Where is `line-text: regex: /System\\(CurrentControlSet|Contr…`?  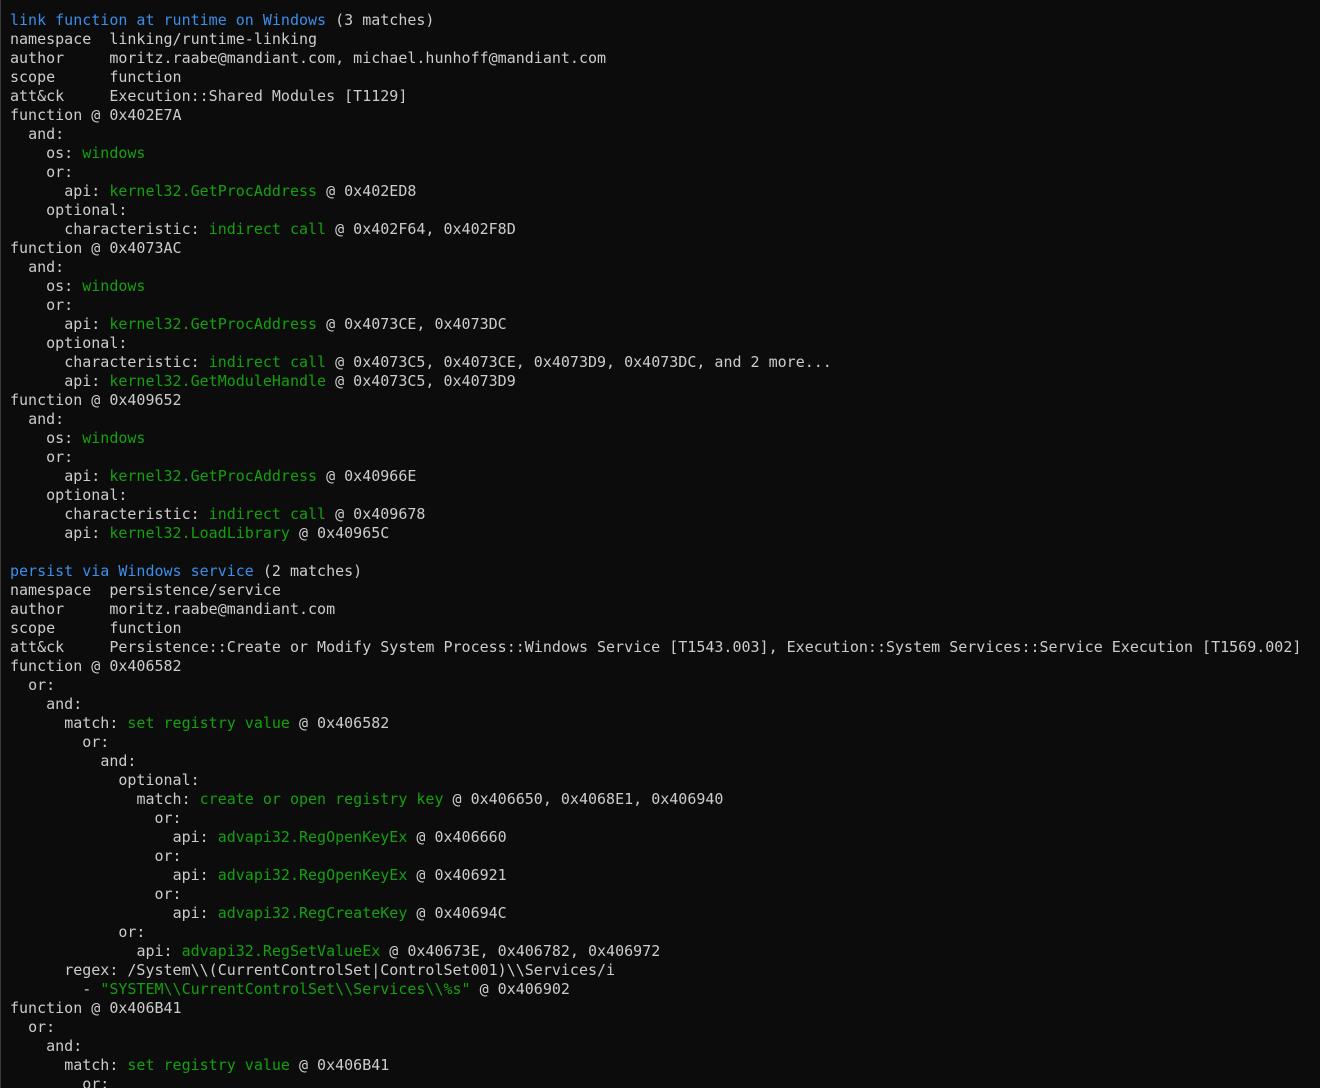
line-text: regex: /System\\(CurrentControlSet|Contr… is located at coordinates (340, 970).